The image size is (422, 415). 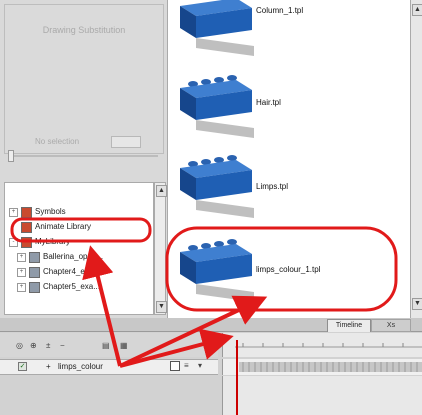 I want to click on highlight-template, so click(x=281, y=269).